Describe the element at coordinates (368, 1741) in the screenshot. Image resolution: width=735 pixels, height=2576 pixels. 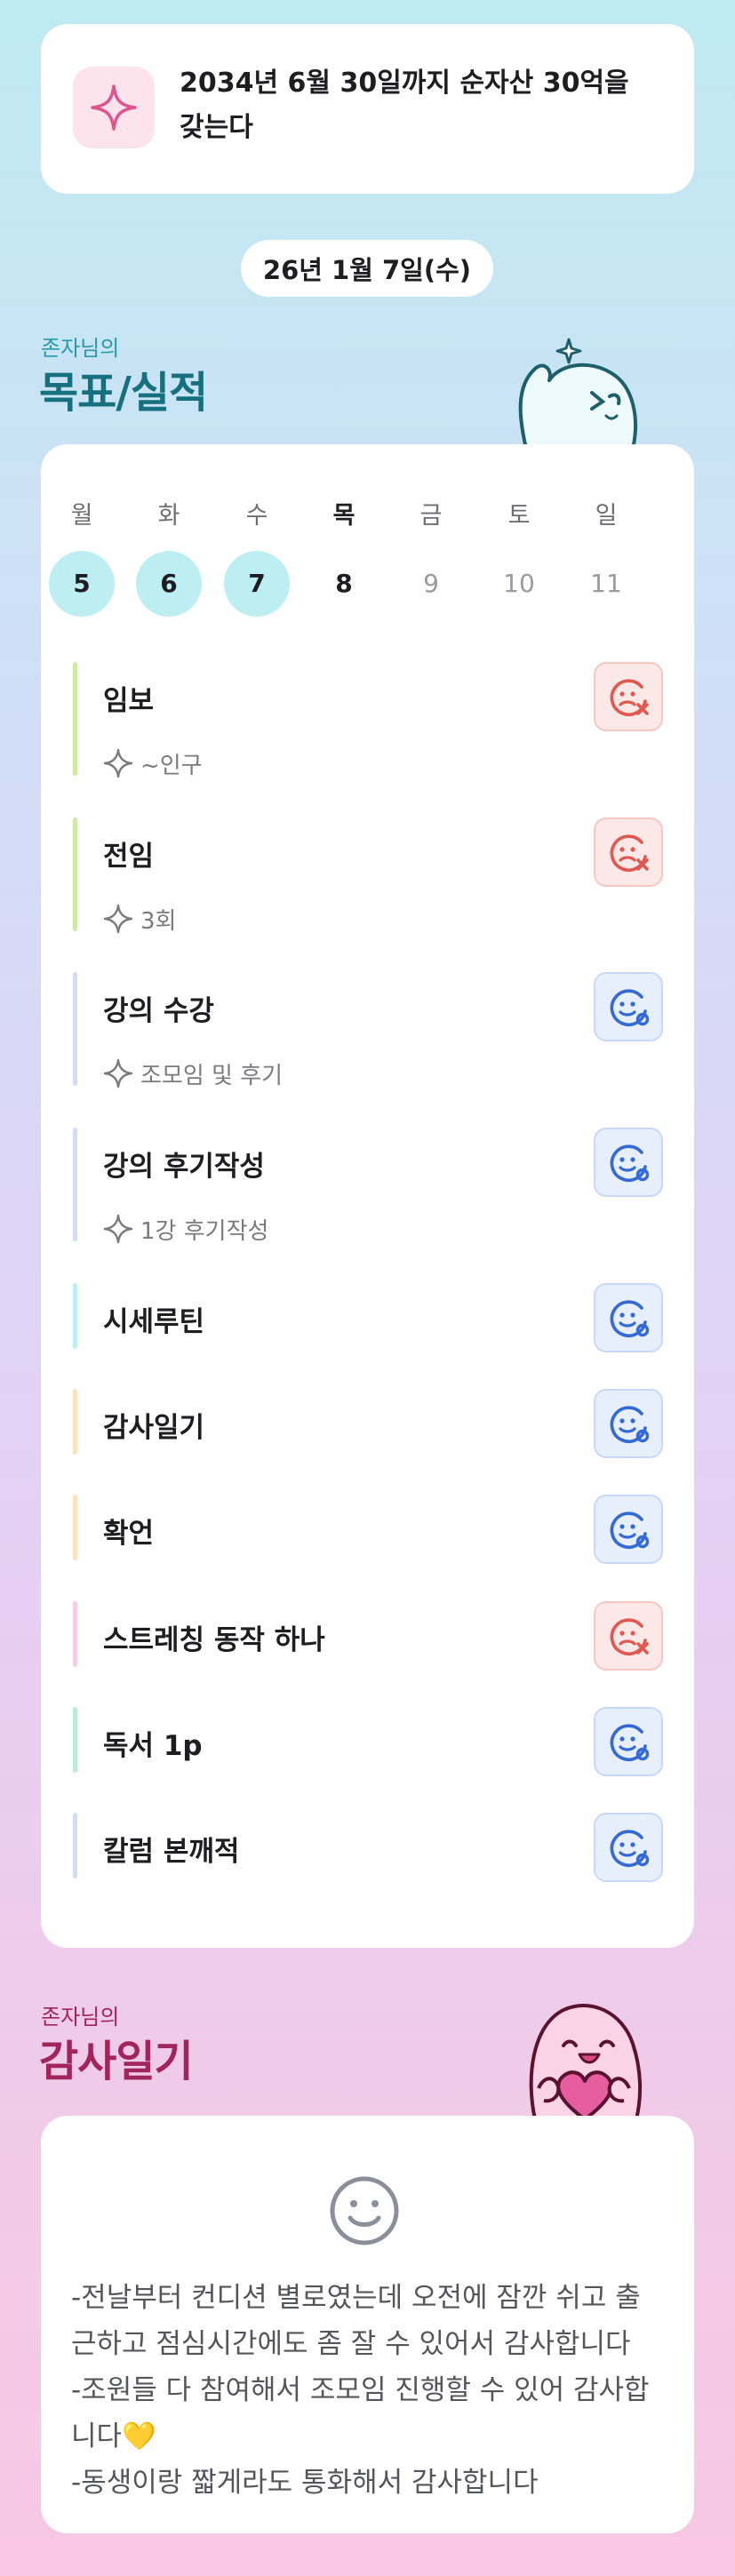
I see `habit-row-독서: 독서 1p` at that location.